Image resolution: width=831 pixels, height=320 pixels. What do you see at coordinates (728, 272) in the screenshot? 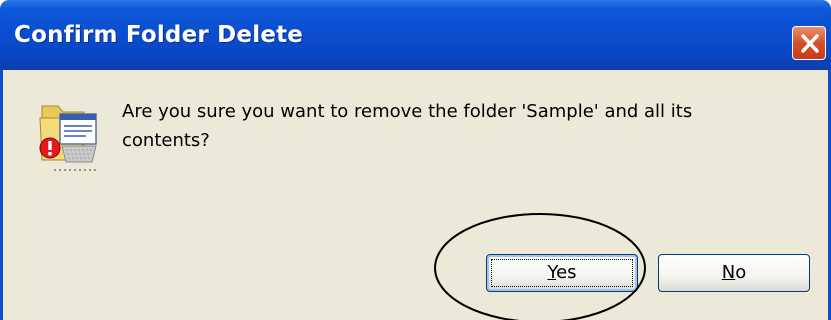
I see `no-button-accelerator: N` at bounding box center [728, 272].